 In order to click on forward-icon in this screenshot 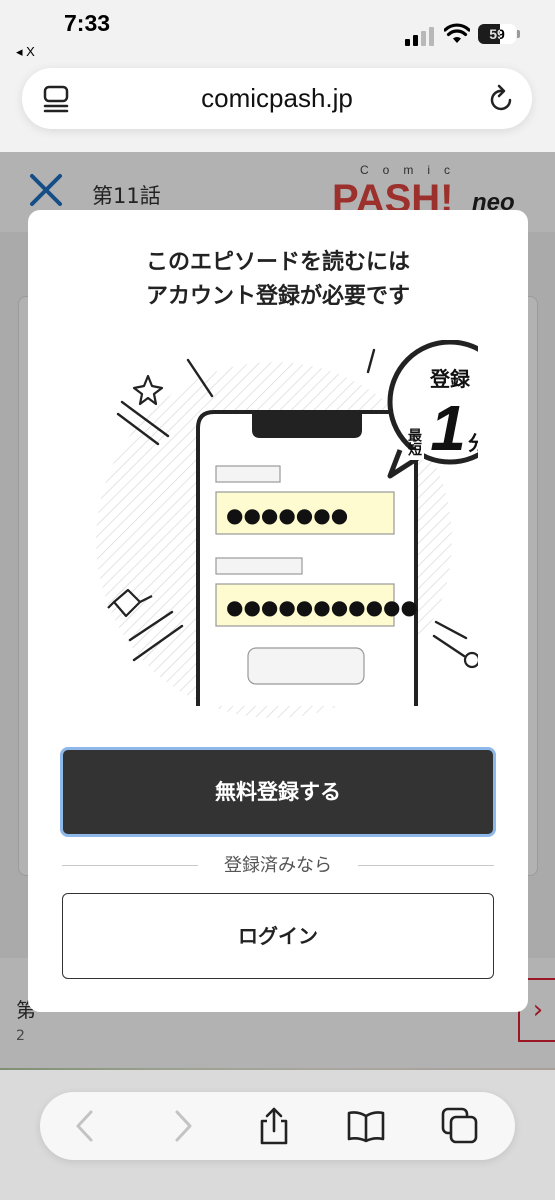, I will do `click(182, 1126)`.